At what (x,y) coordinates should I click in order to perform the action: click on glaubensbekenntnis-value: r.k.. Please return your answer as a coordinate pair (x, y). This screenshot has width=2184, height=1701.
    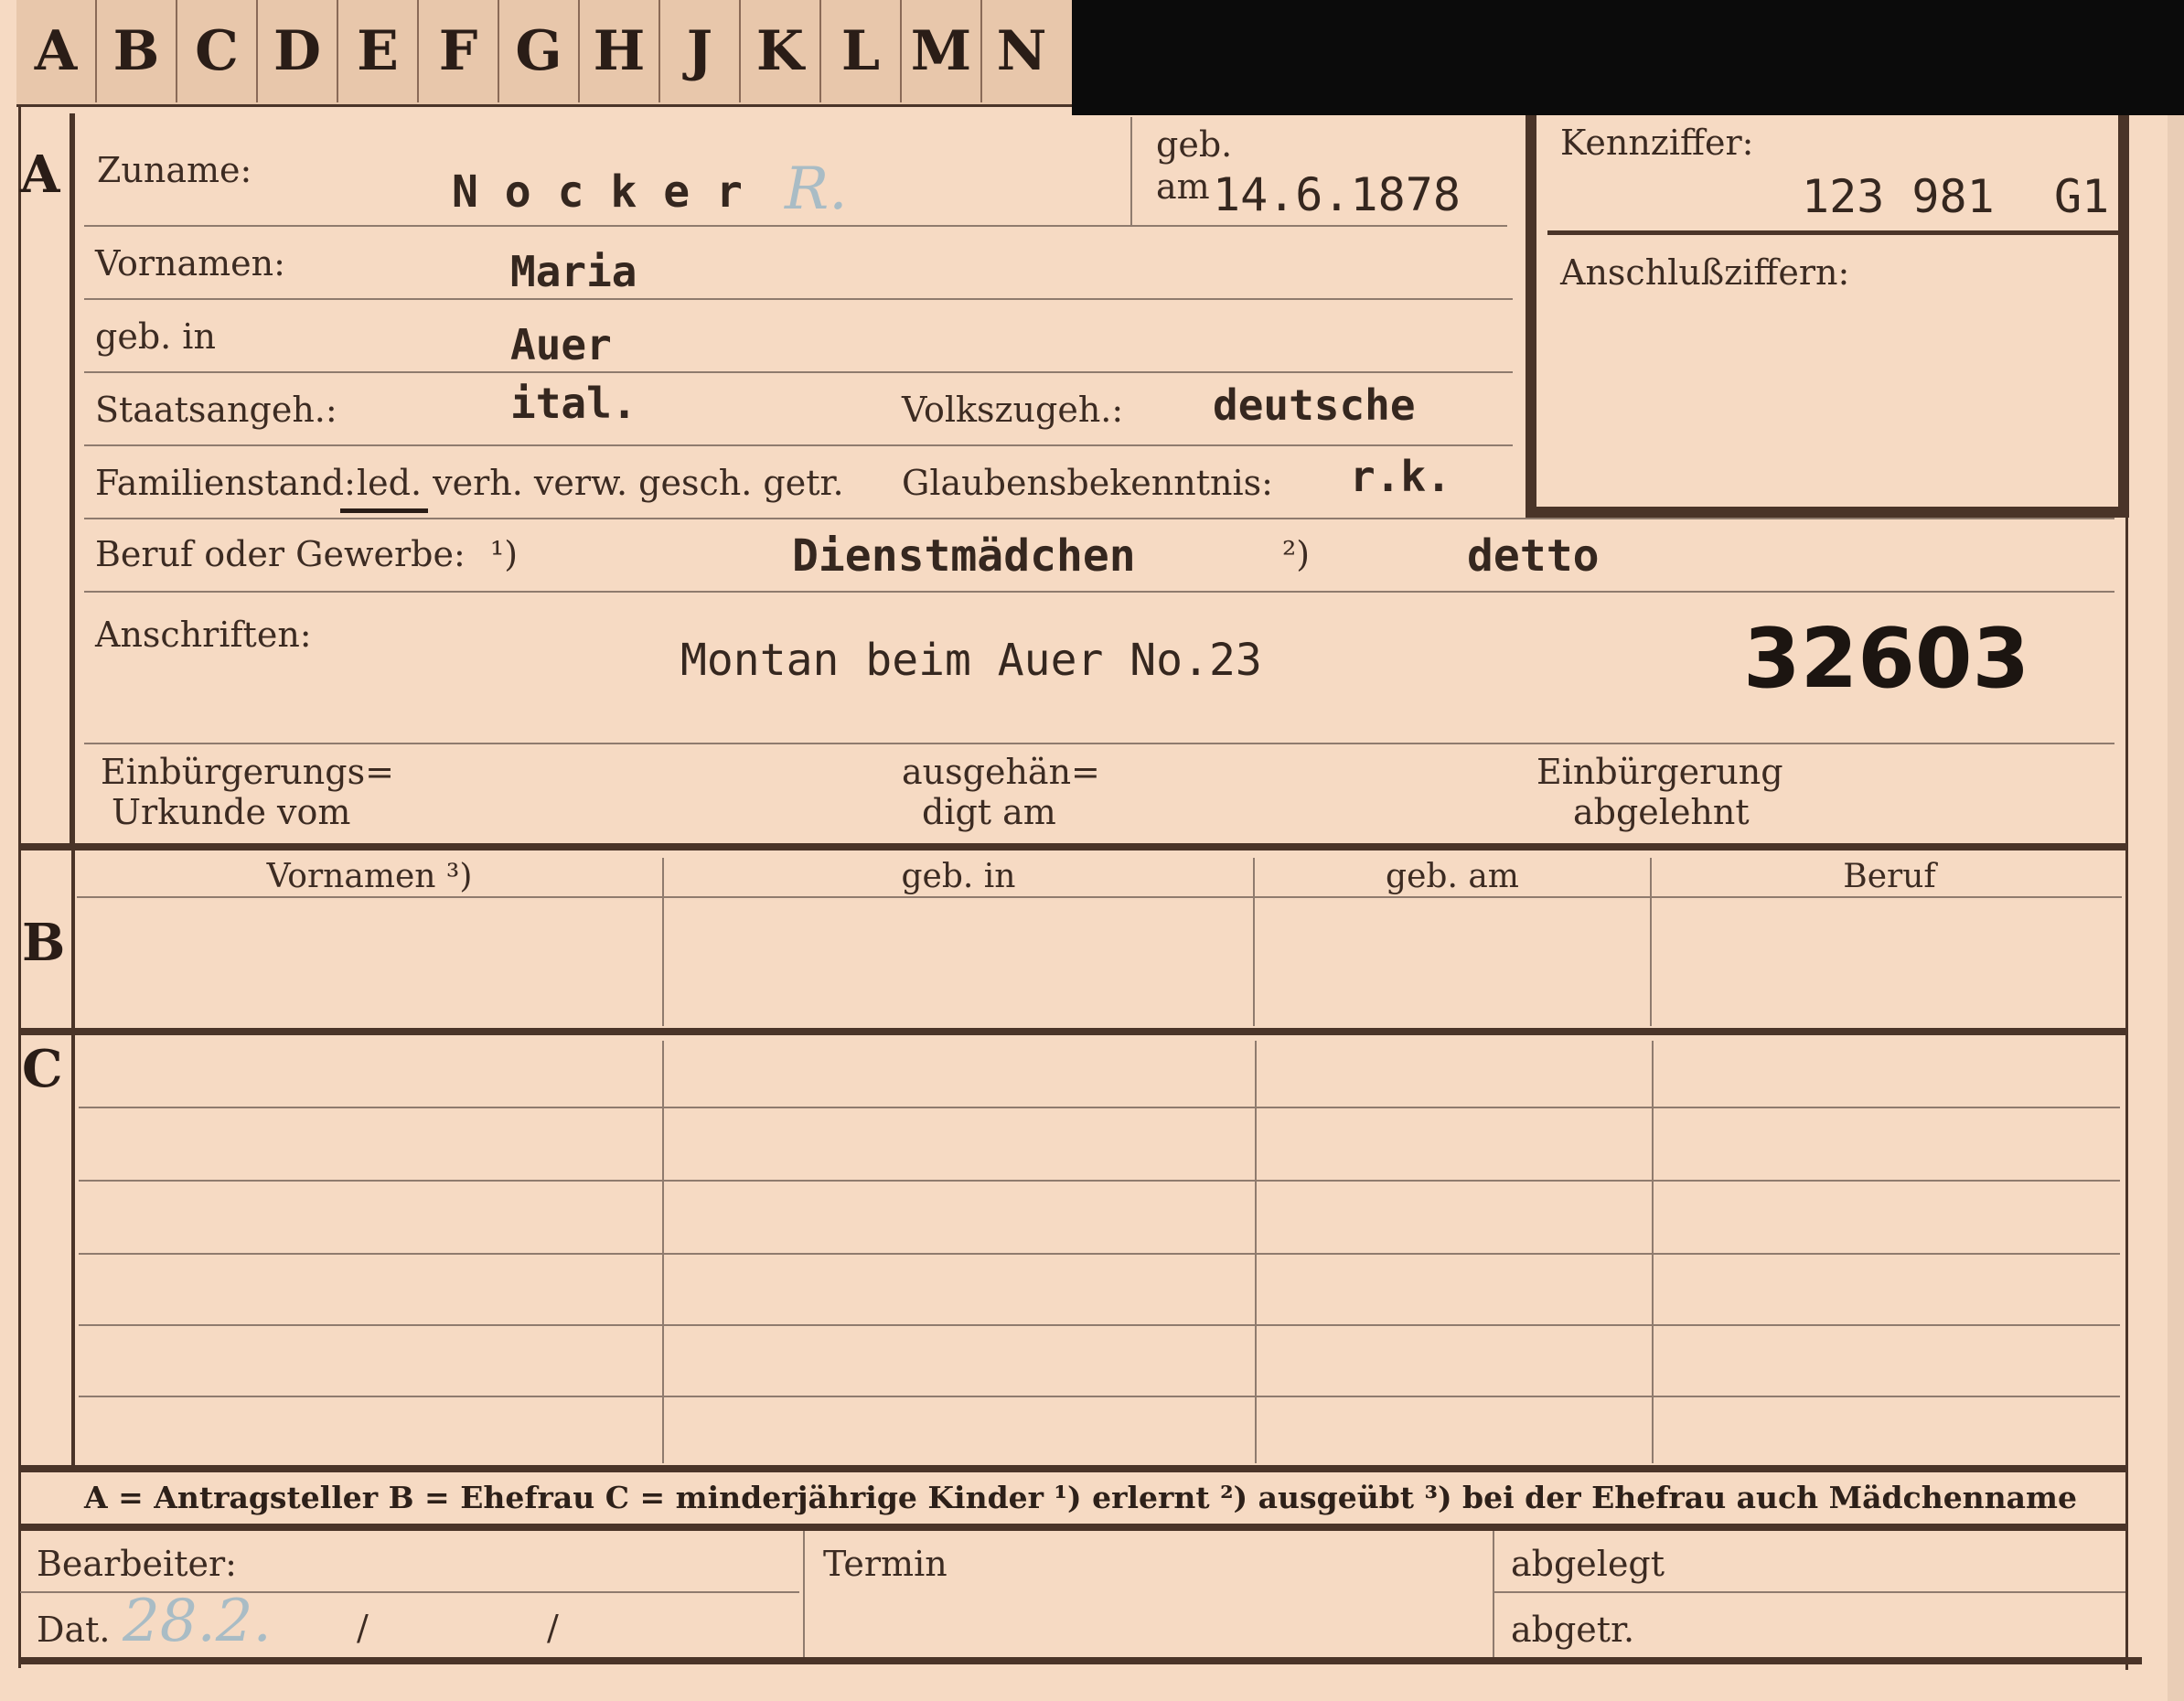
    Looking at the image, I should click on (1400, 477).